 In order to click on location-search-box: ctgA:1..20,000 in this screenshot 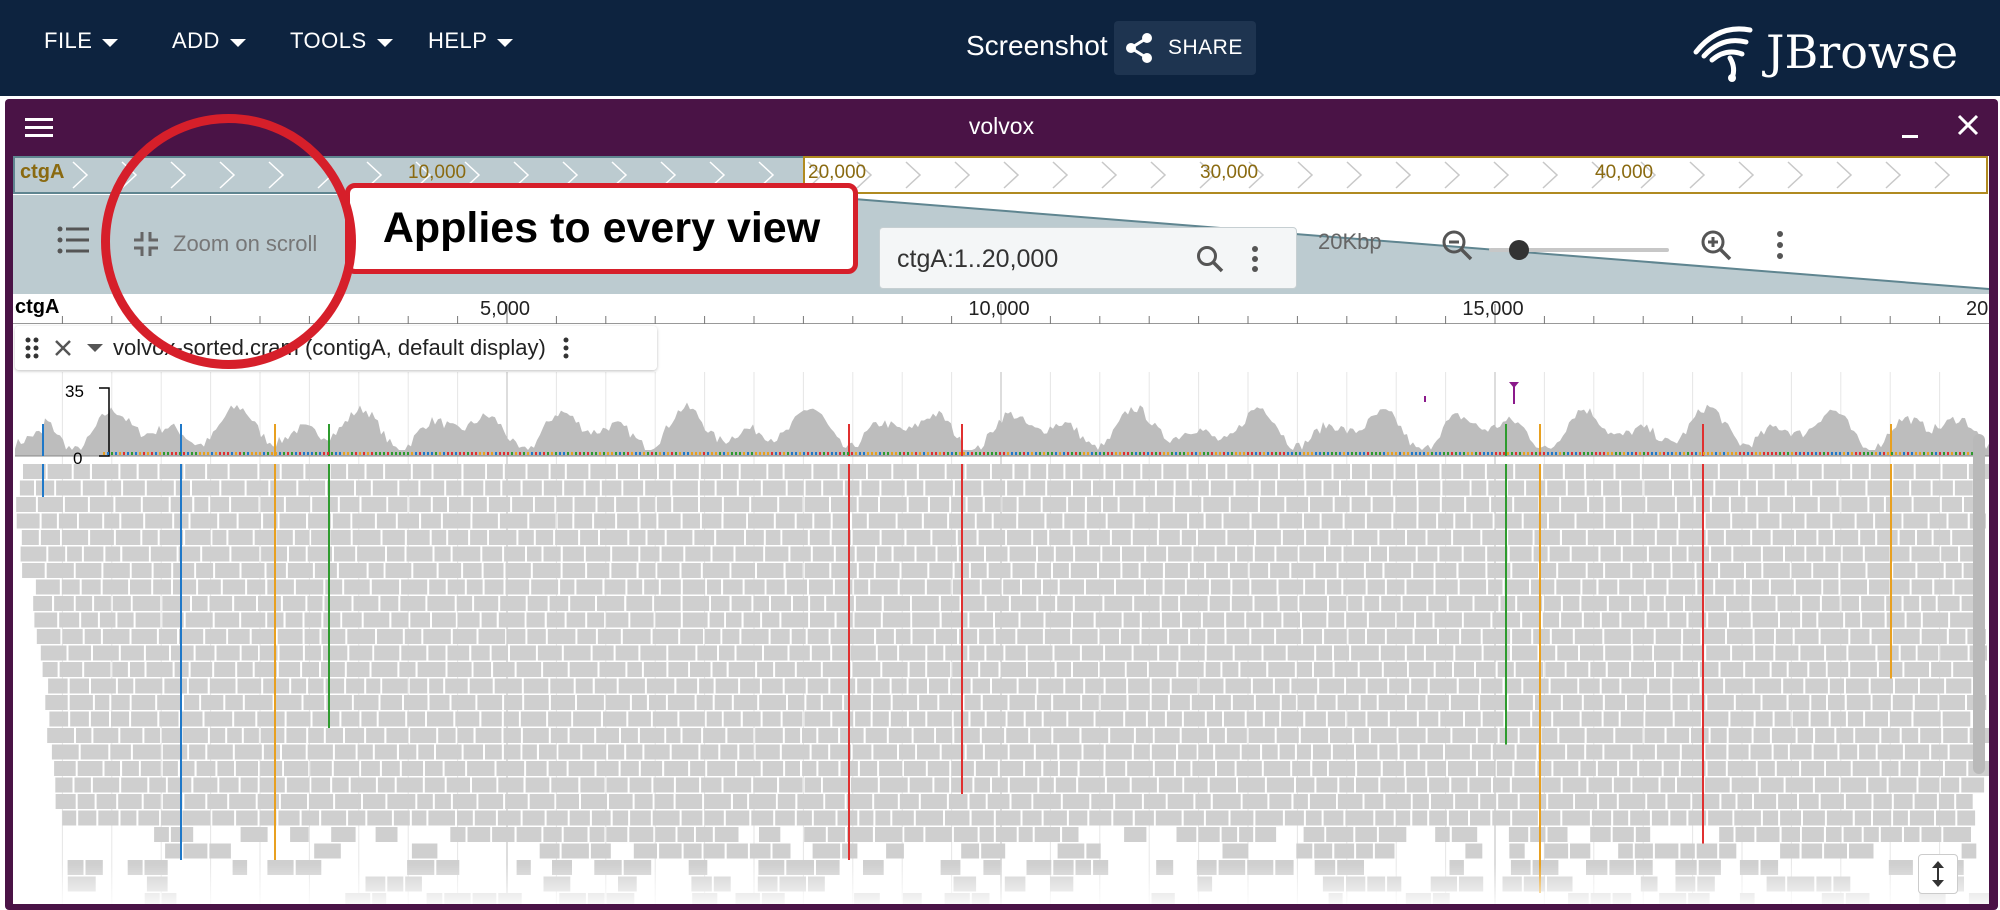, I will do `click(1088, 258)`.